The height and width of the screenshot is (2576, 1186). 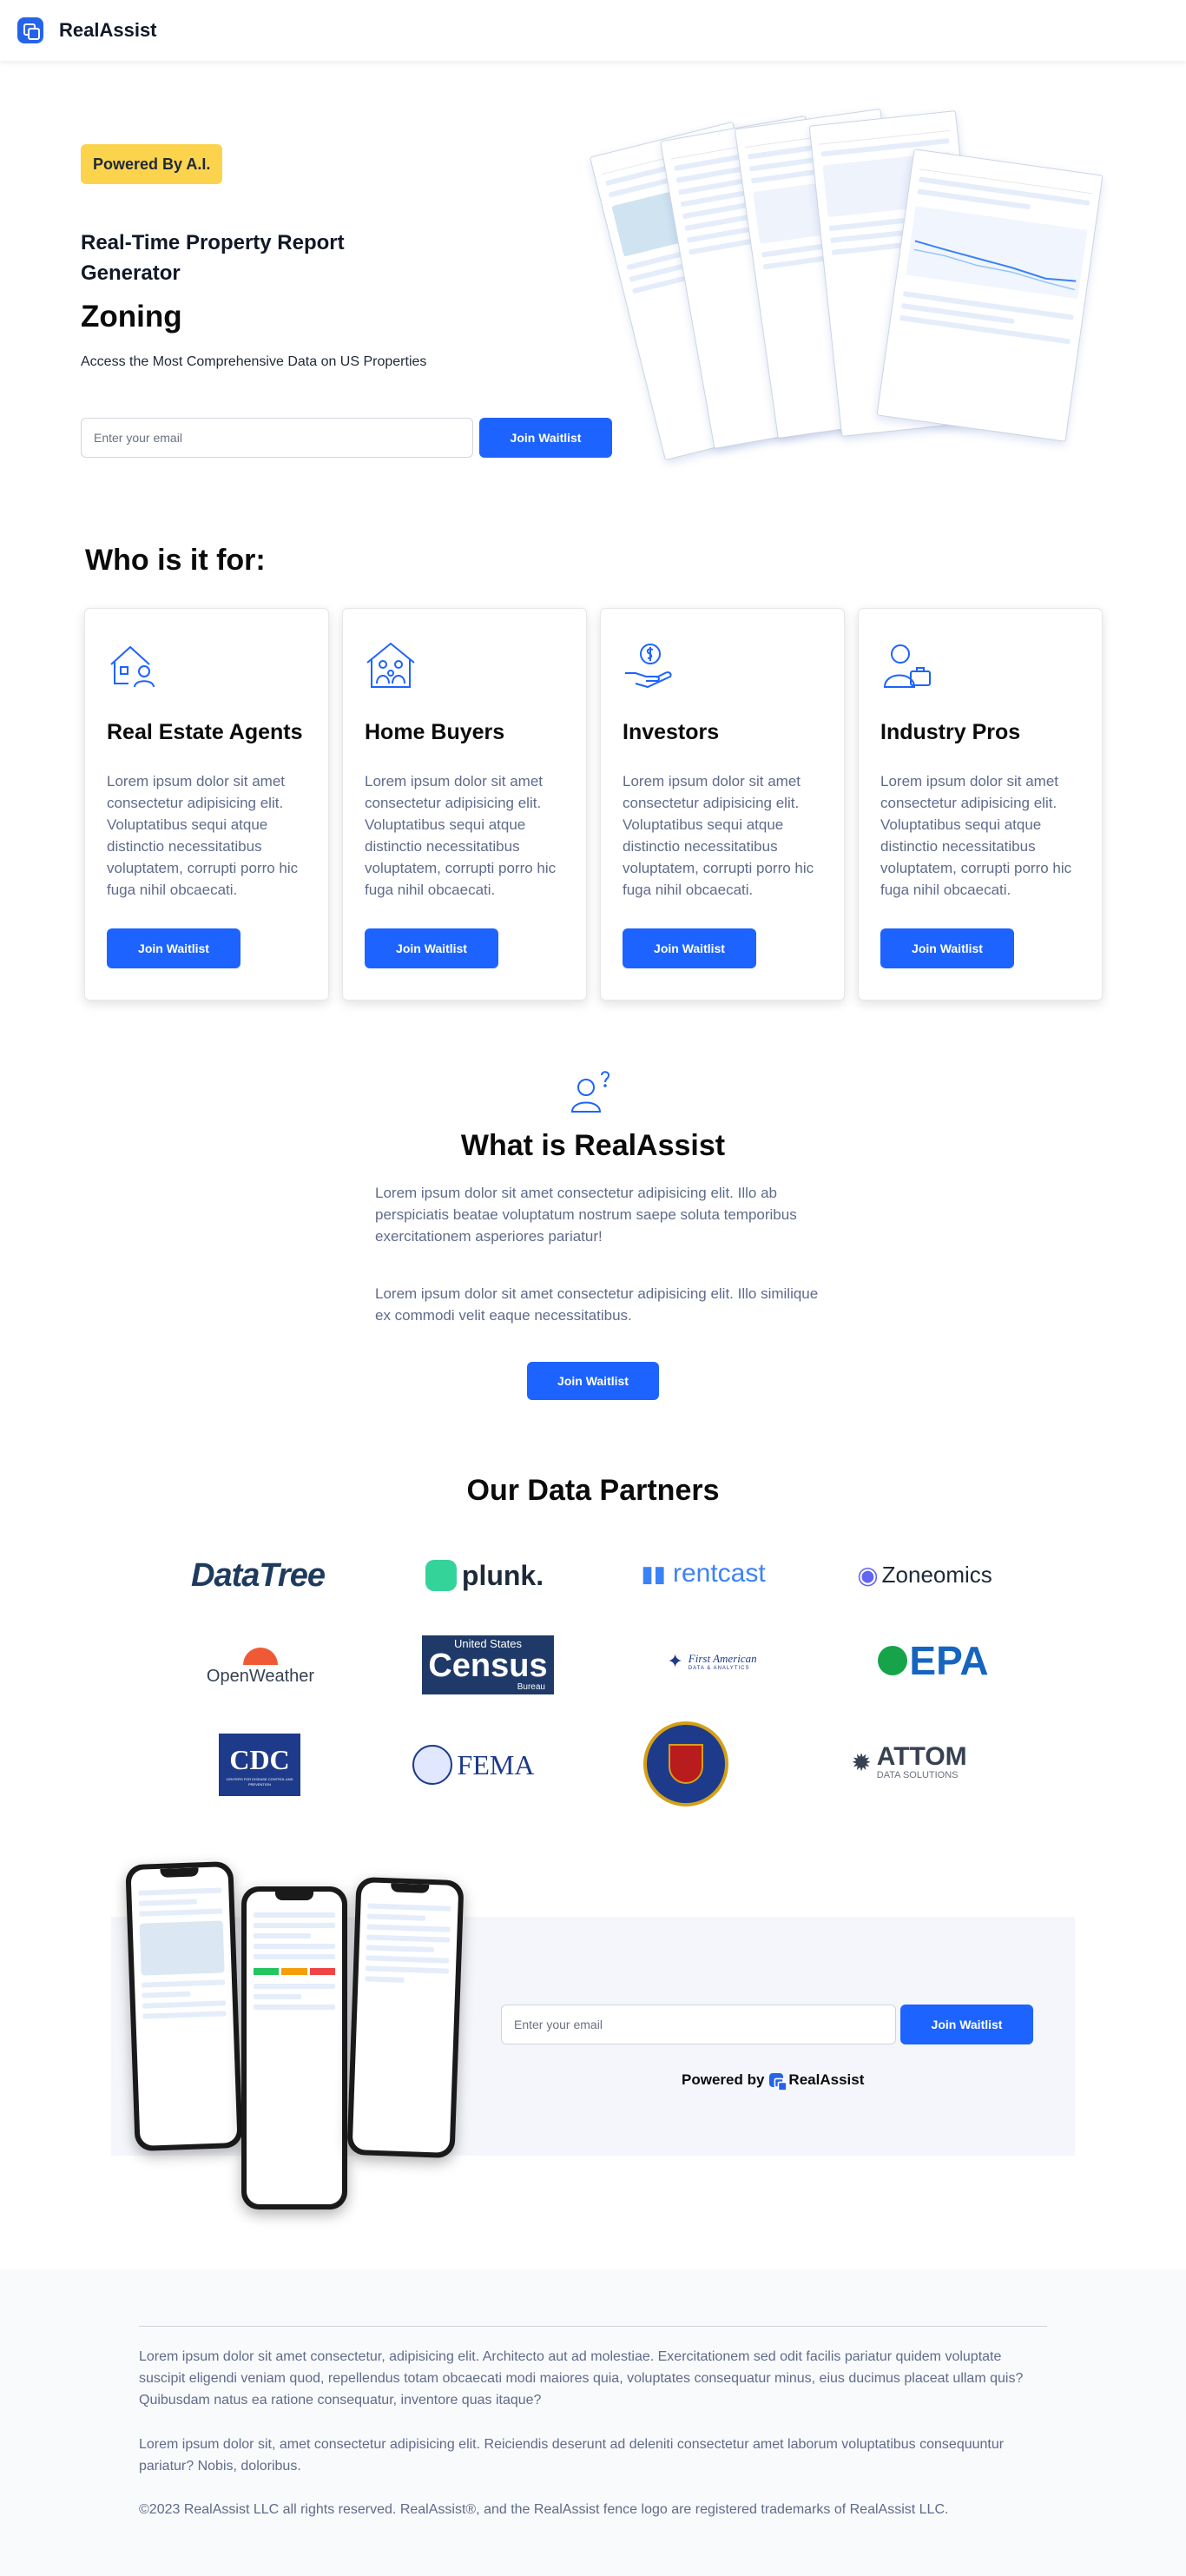 What do you see at coordinates (132, 666) in the screenshot?
I see `house-agent-icon` at bounding box center [132, 666].